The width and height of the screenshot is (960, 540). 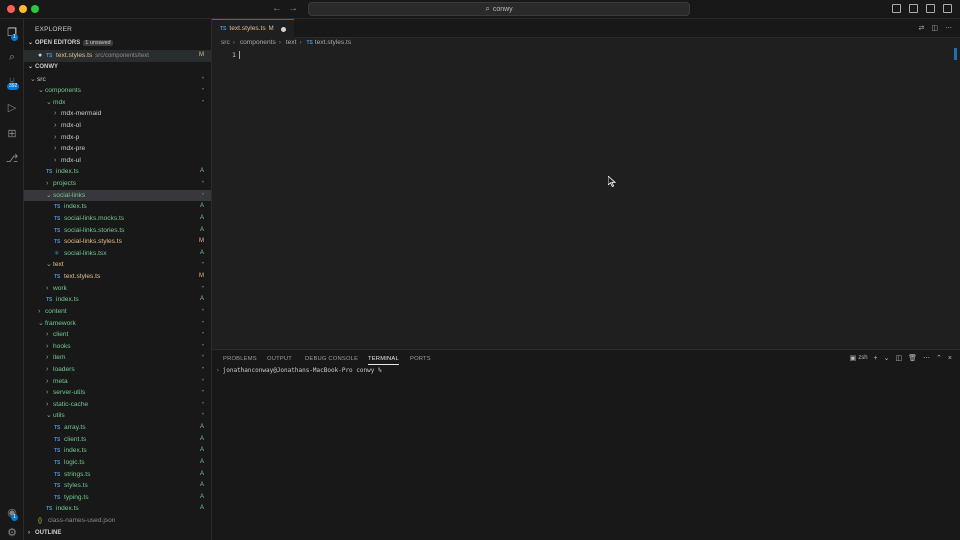 I want to click on tree-item: {} class-names-used.json, so click(x=117, y=521).